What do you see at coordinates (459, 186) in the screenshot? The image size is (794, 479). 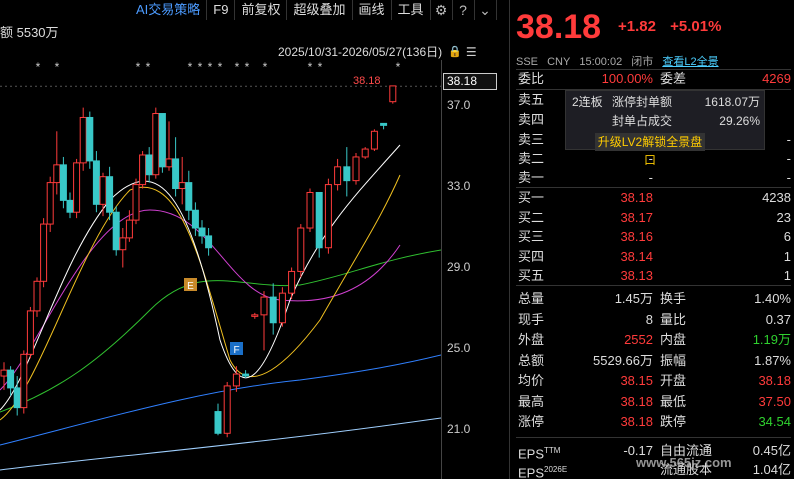 I see `price-tick: 33.0` at bounding box center [459, 186].